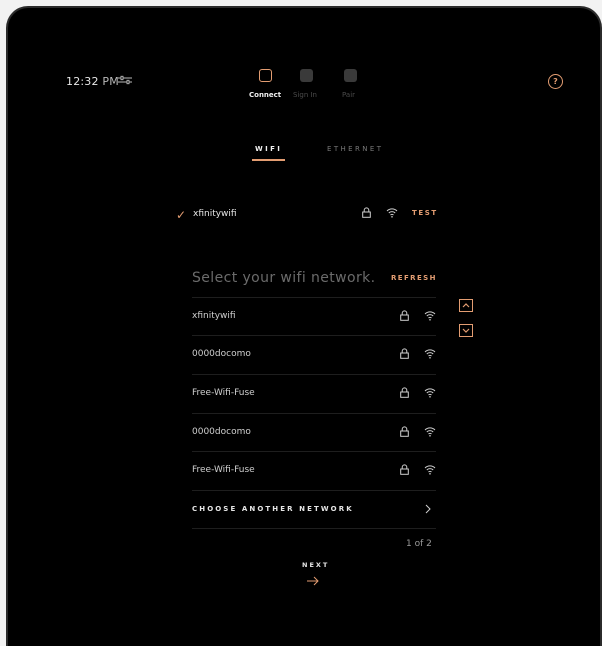  Describe the element at coordinates (82, 81) in the screenshot. I see `time-value: 12:32` at that location.